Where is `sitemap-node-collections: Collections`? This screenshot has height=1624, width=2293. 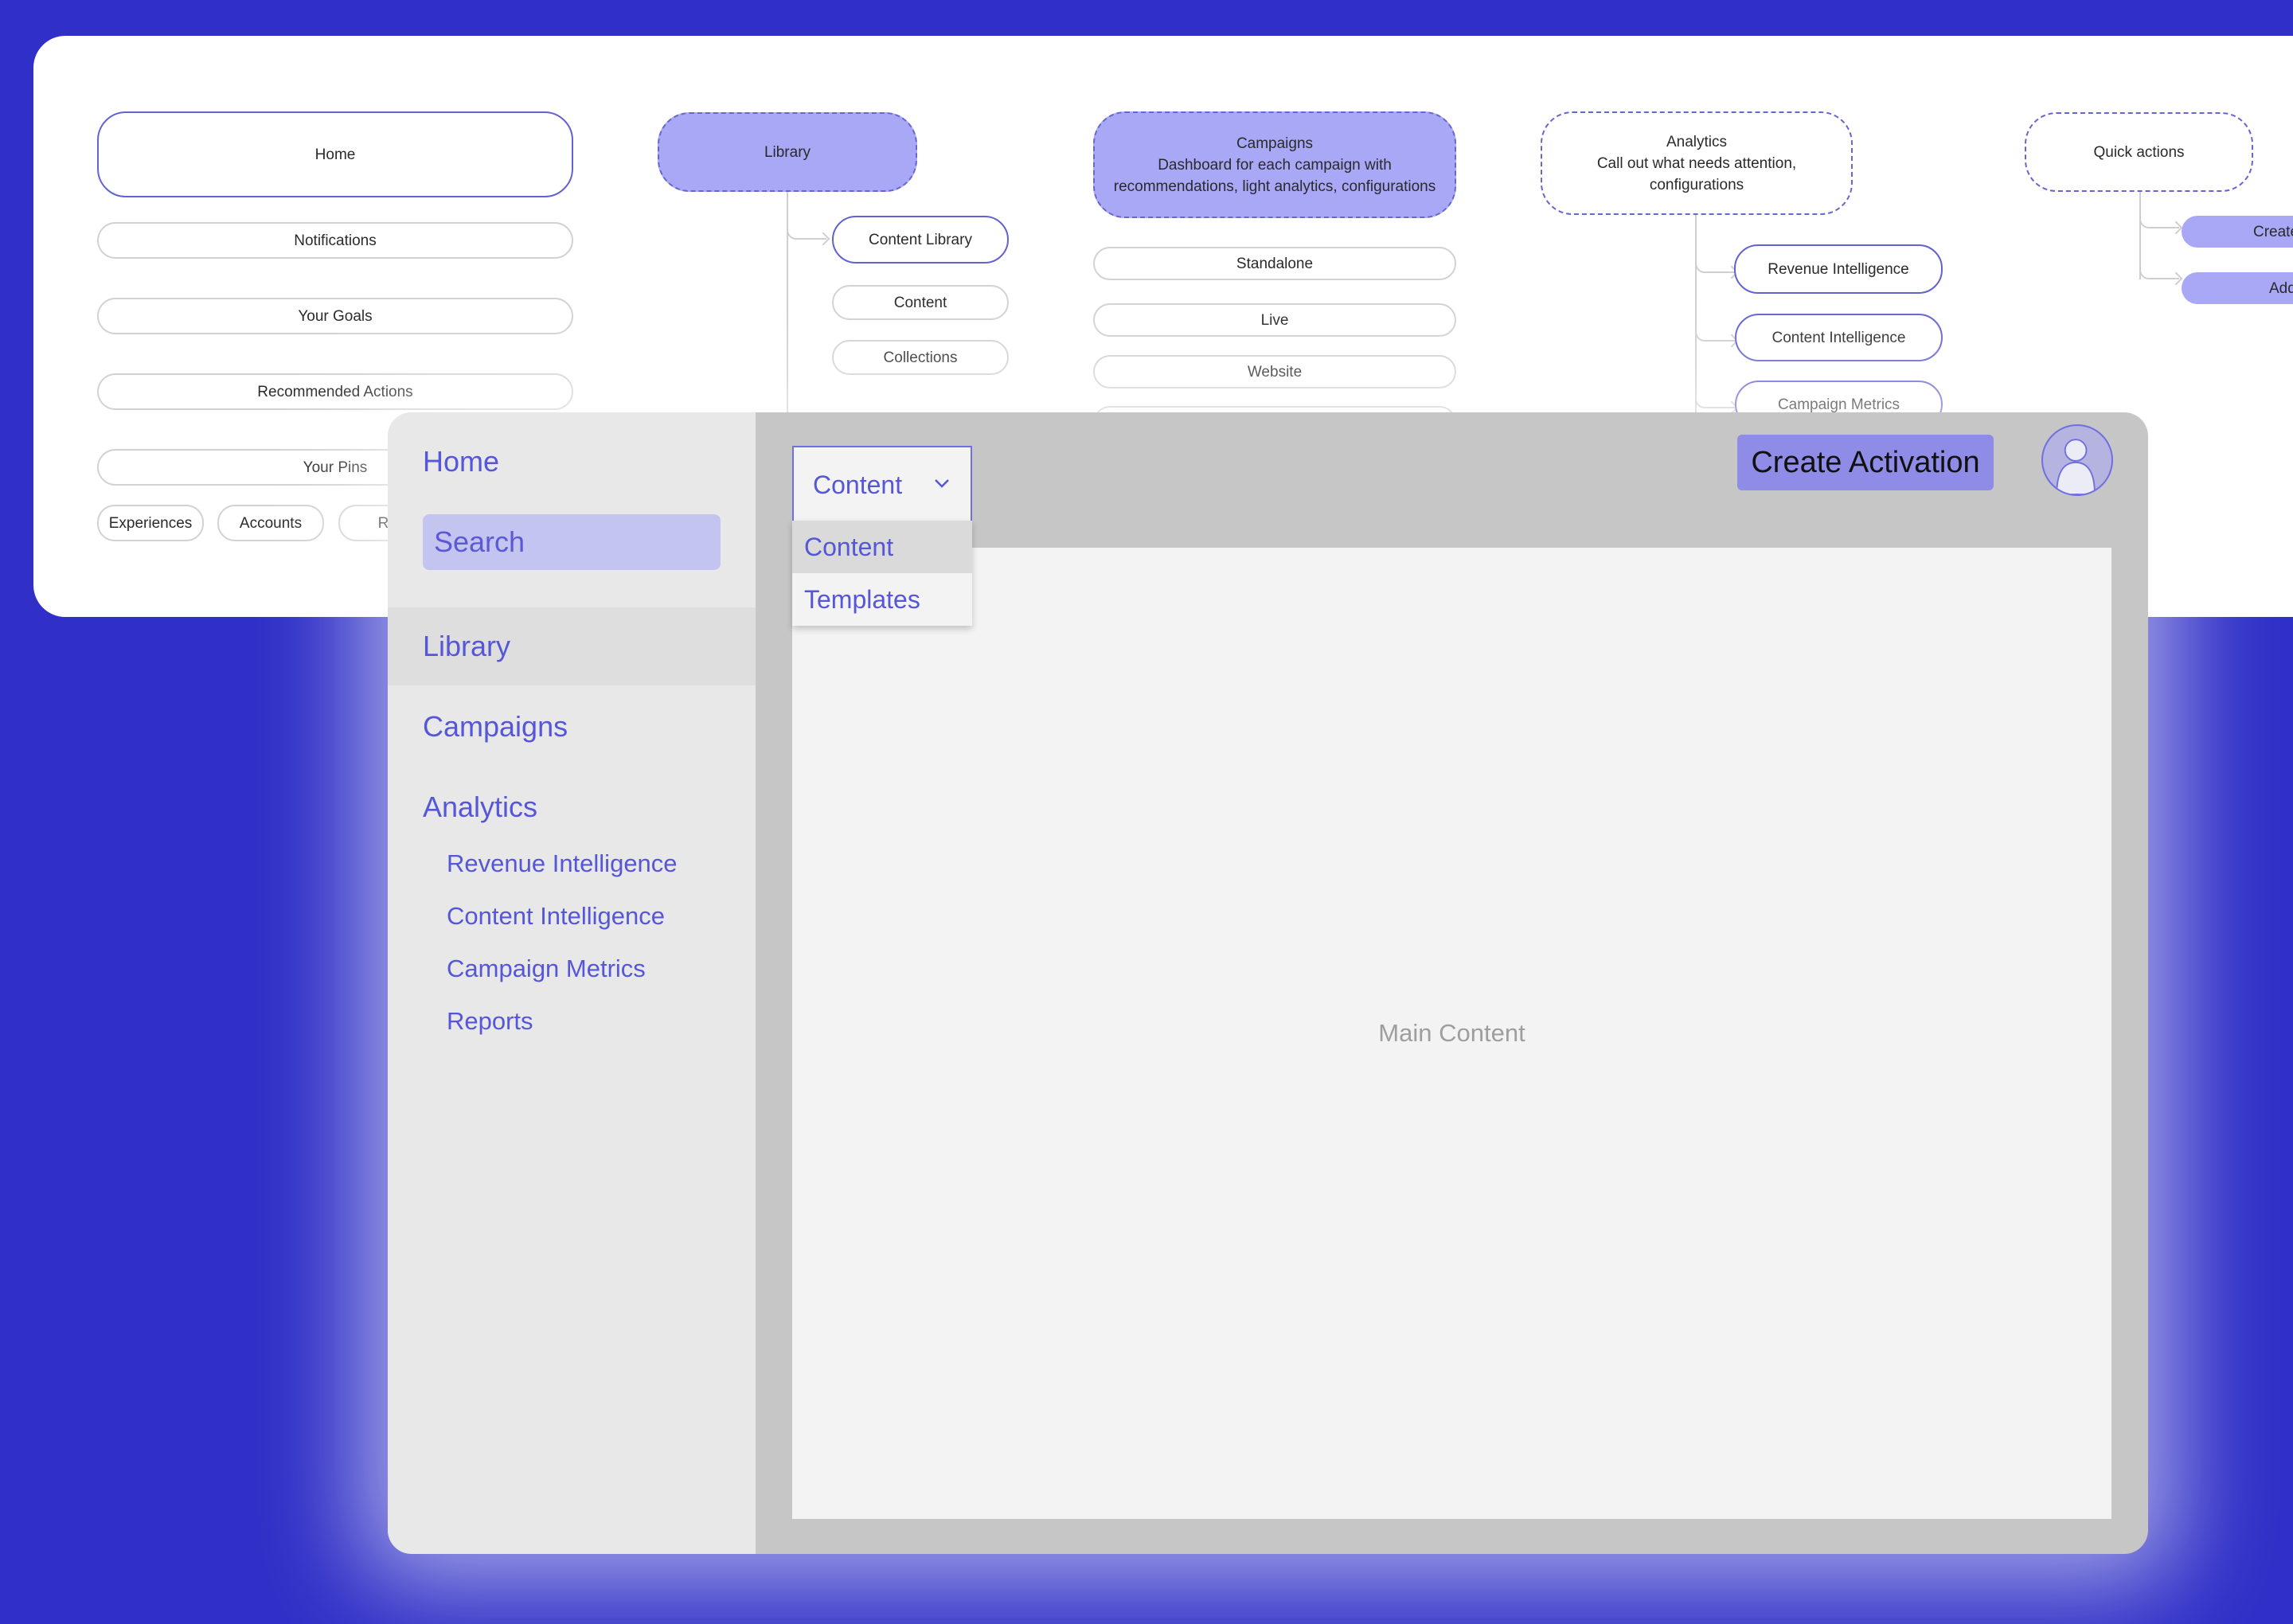
sitemap-node-collections: Collections is located at coordinates (920, 357).